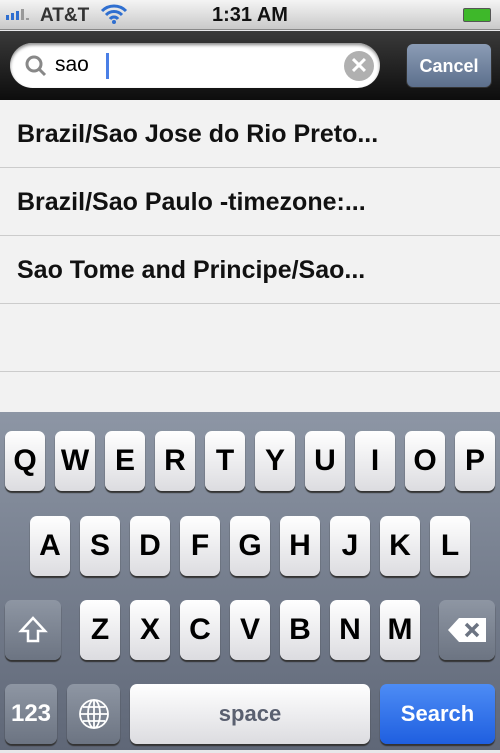 Image resolution: width=500 pixels, height=753 pixels. What do you see at coordinates (250, 338) in the screenshot?
I see `empty-row` at bounding box center [250, 338].